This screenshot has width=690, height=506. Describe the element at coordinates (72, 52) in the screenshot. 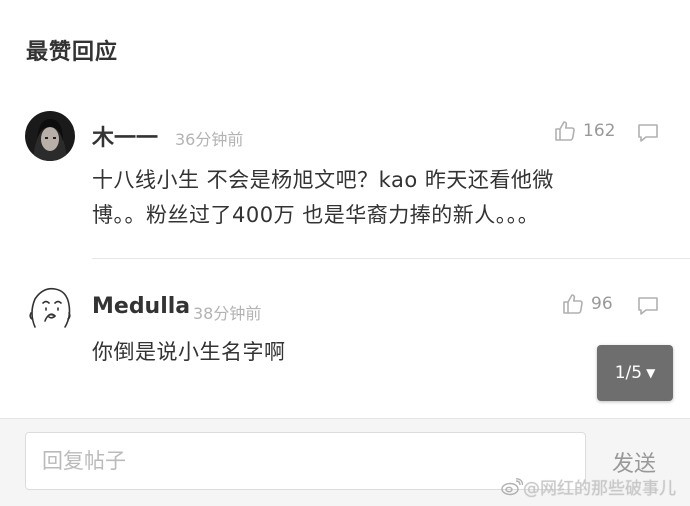

I see `section-title: 最赞回应` at that location.